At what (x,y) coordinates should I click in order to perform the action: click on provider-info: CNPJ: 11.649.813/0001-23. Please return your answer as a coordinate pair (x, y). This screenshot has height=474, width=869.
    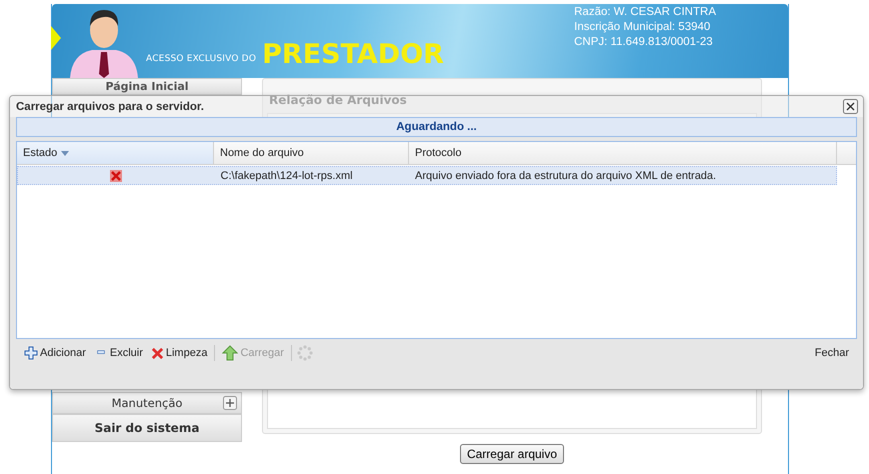
    Looking at the image, I should click on (644, 42).